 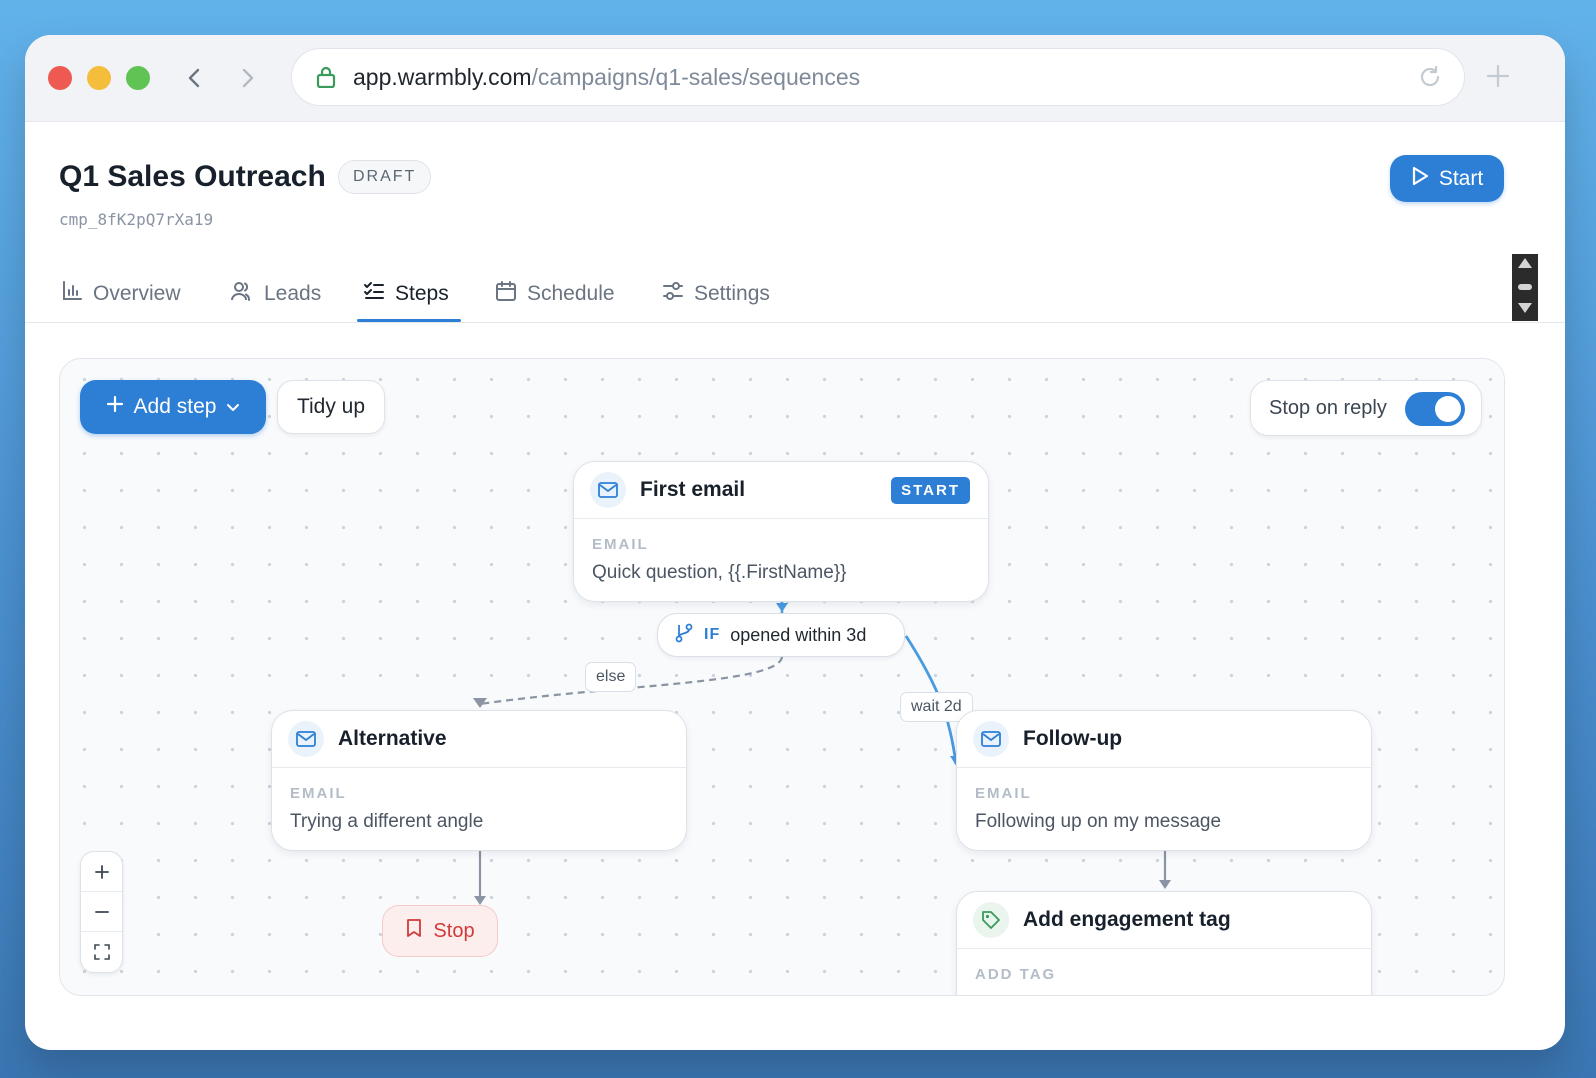 I want to click on zoom-out-button, so click(x=101, y=912).